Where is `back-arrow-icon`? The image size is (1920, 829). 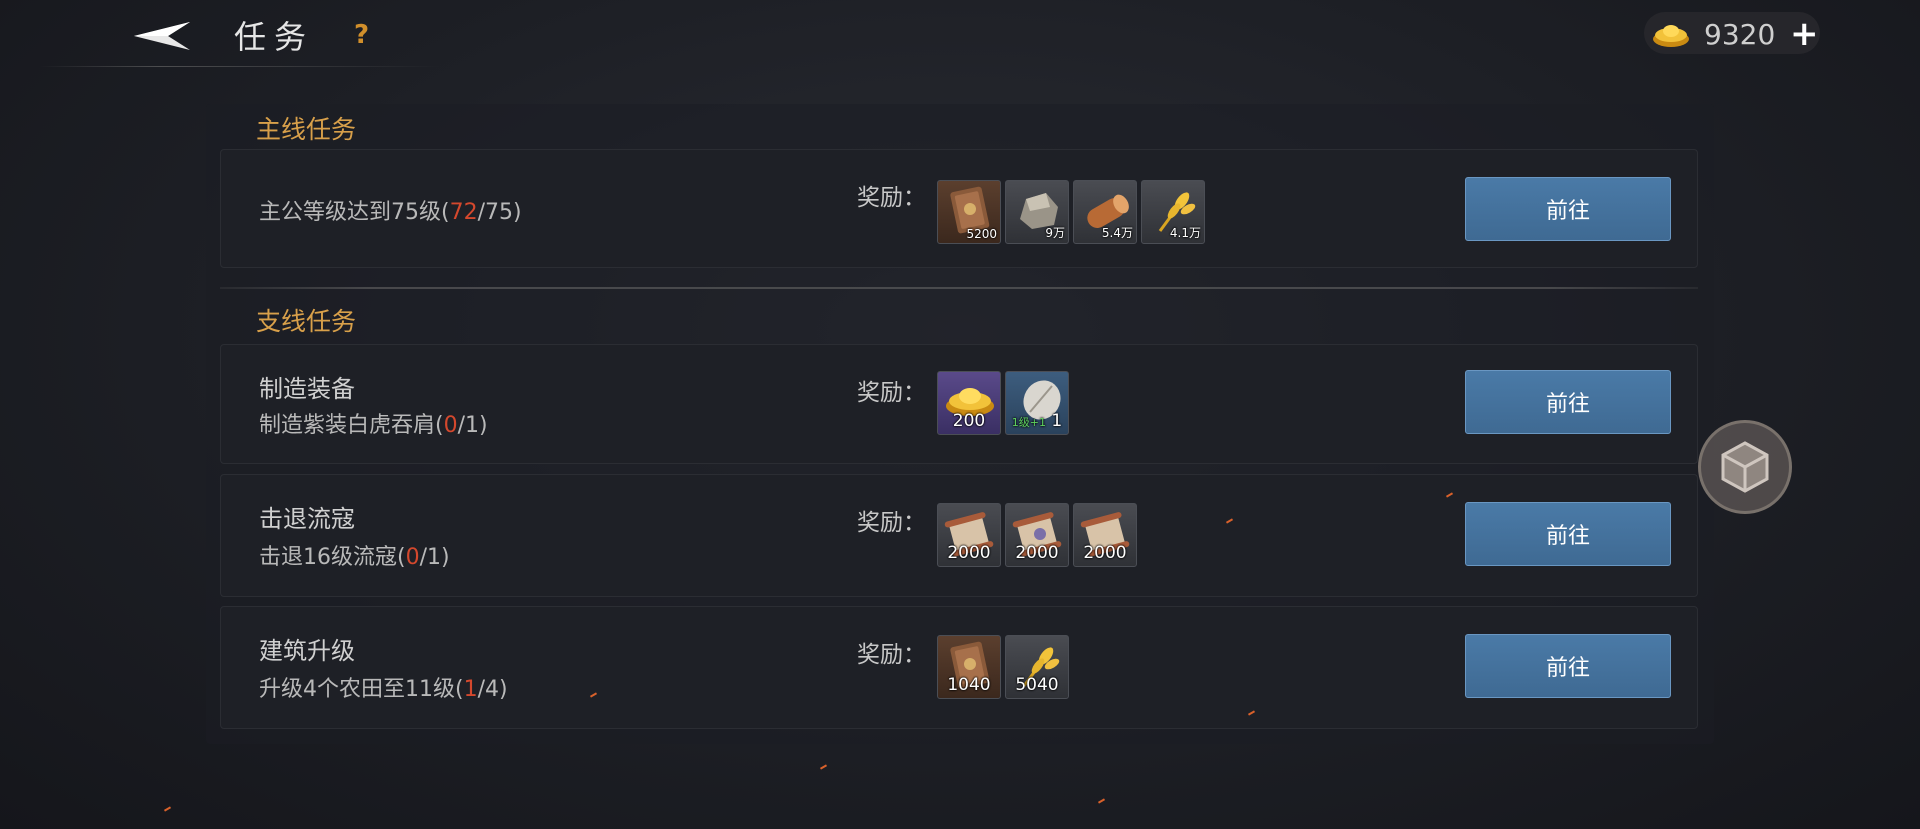
back-arrow-icon is located at coordinates (162, 36).